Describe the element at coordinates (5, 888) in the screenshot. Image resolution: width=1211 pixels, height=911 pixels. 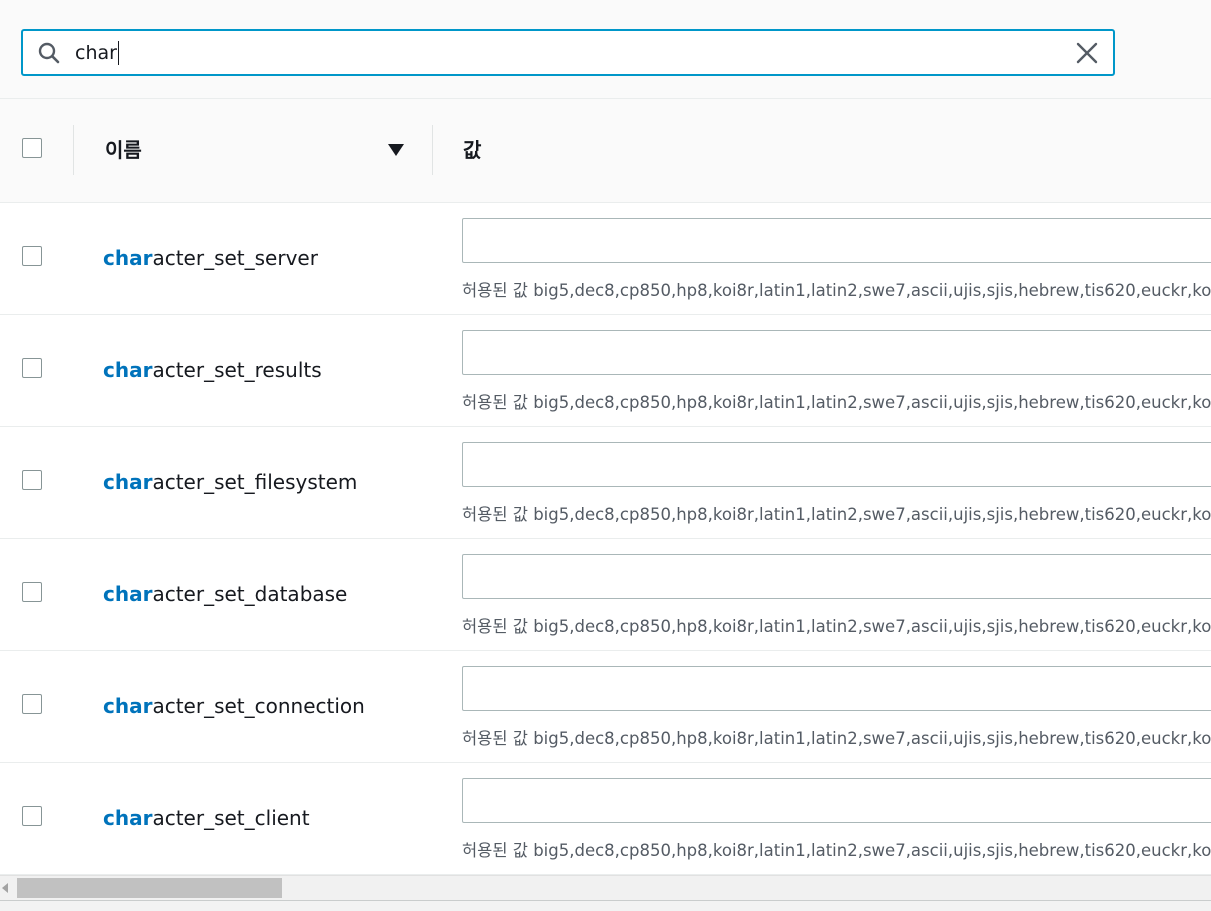
I see `scroll-left-arrow-icon` at that location.